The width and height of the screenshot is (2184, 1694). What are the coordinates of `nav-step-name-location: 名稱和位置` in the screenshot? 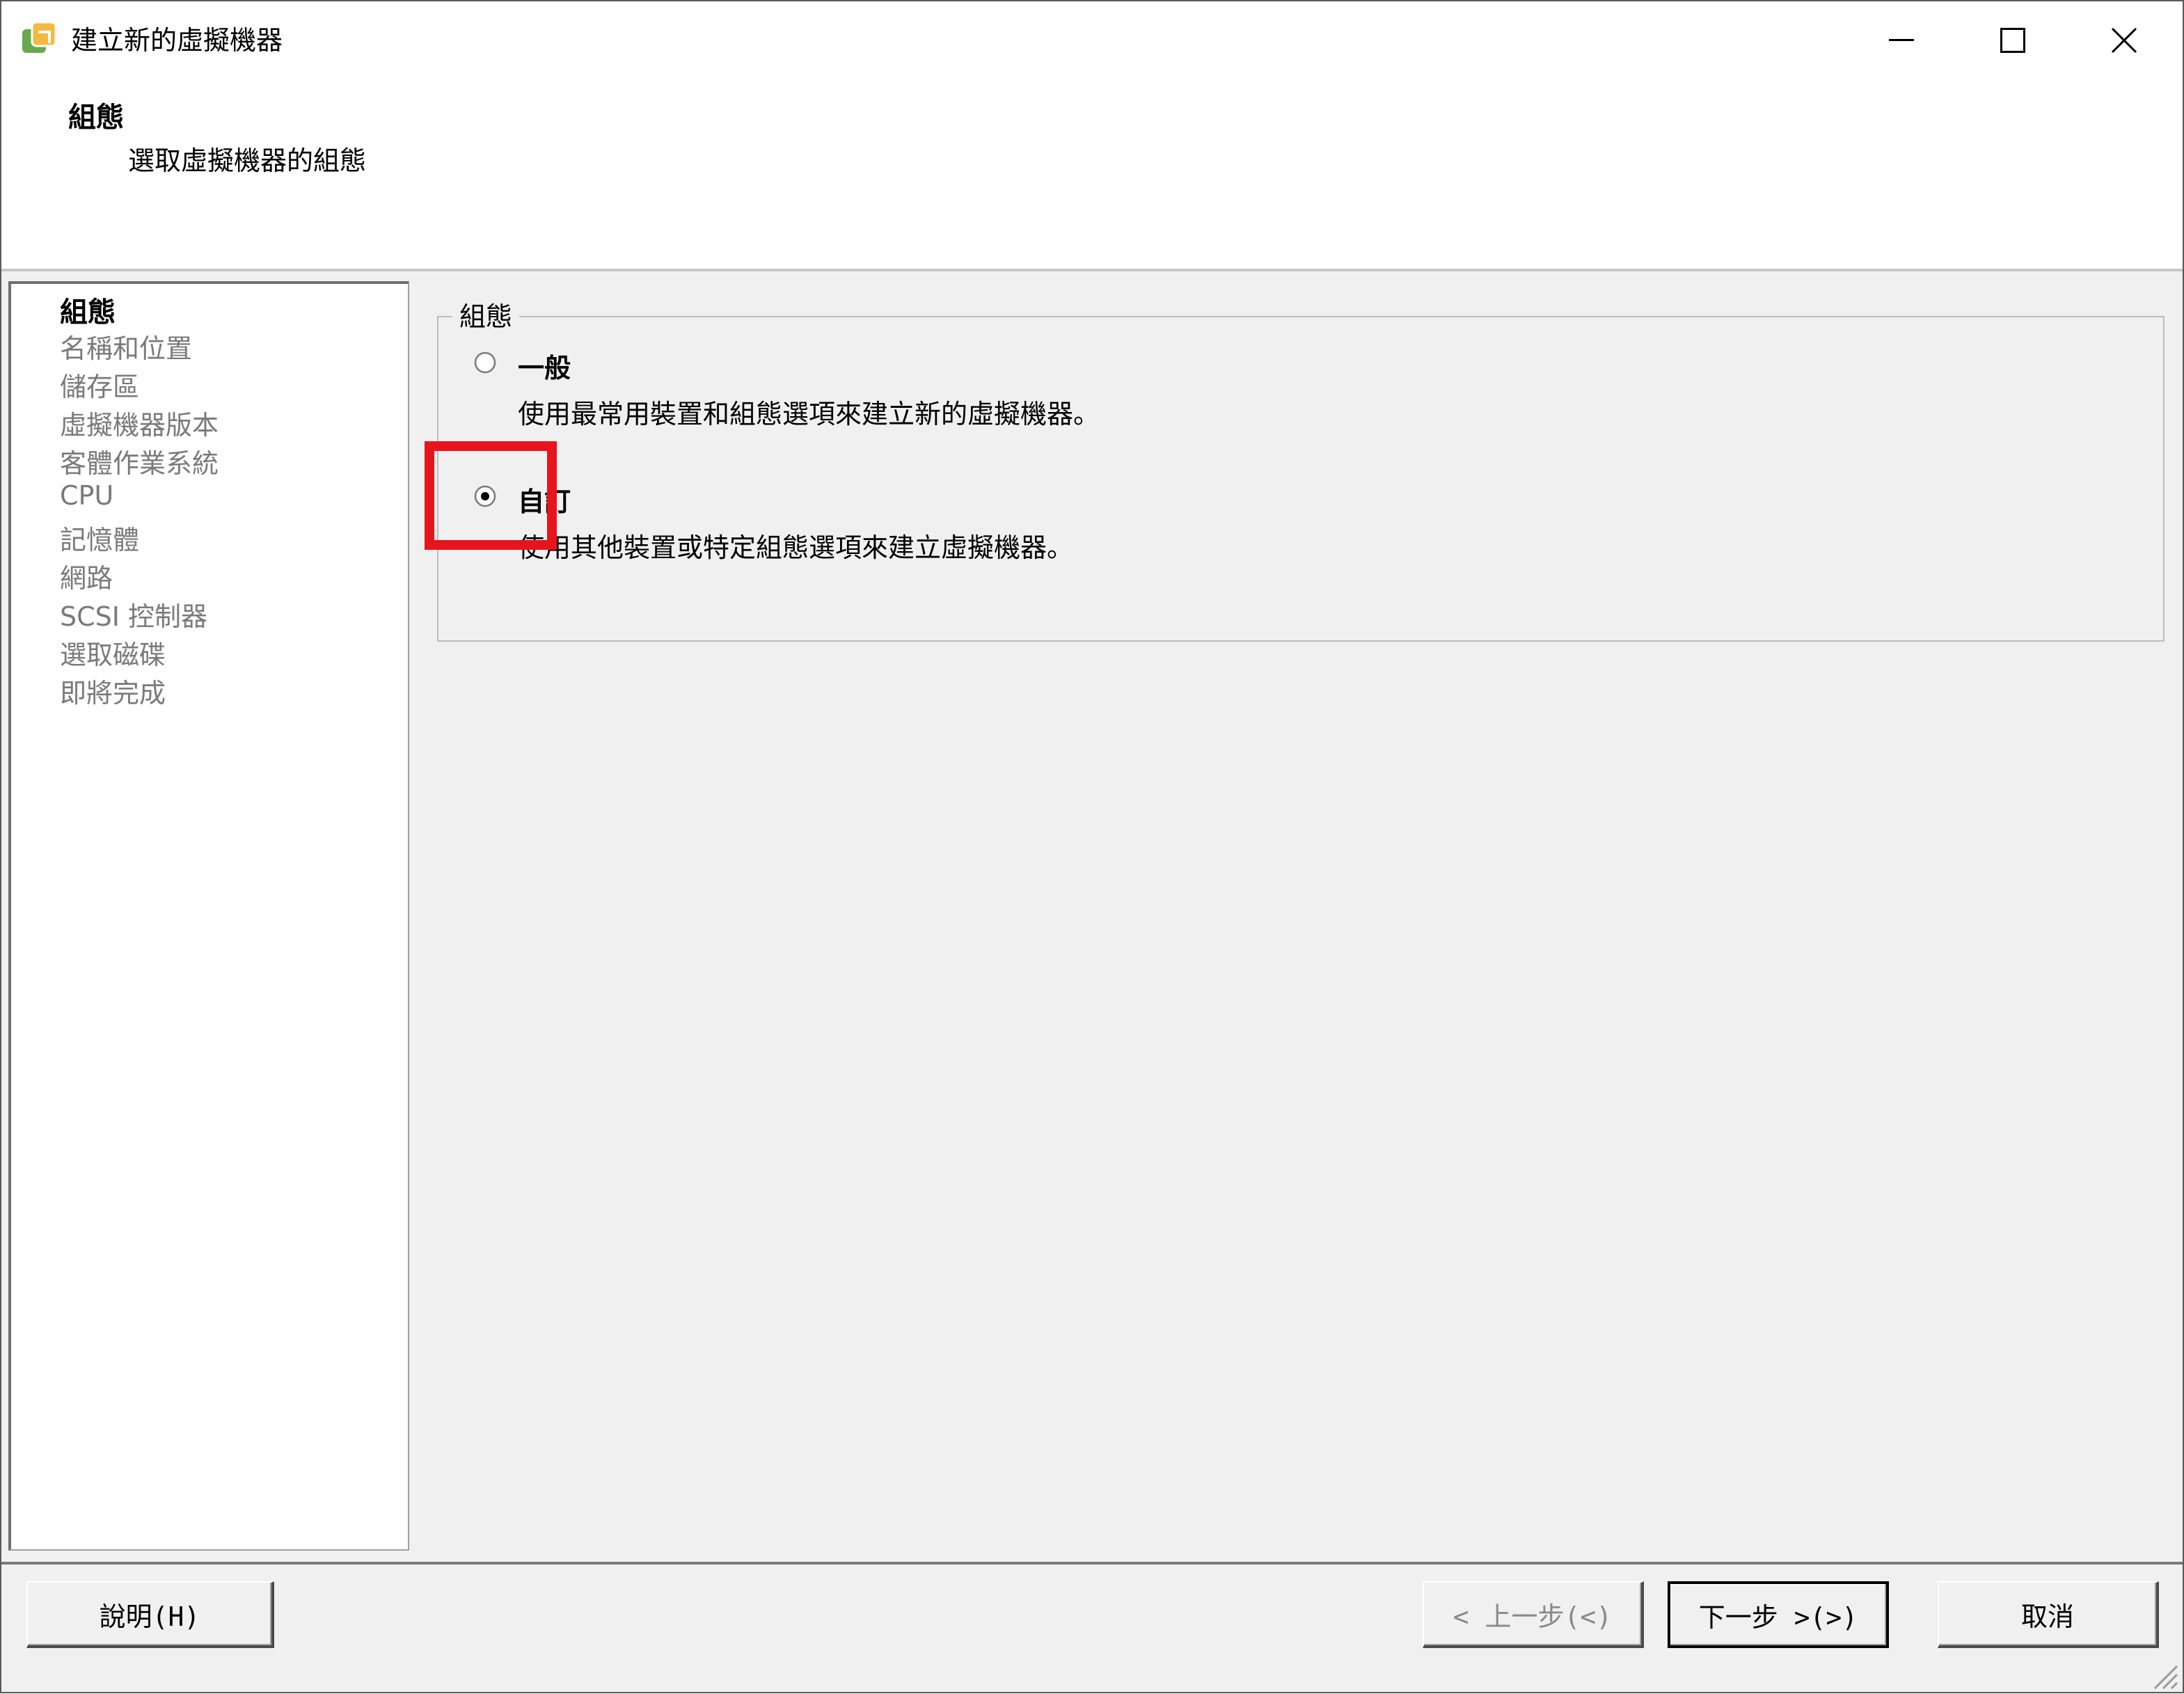 It's located at (127, 348).